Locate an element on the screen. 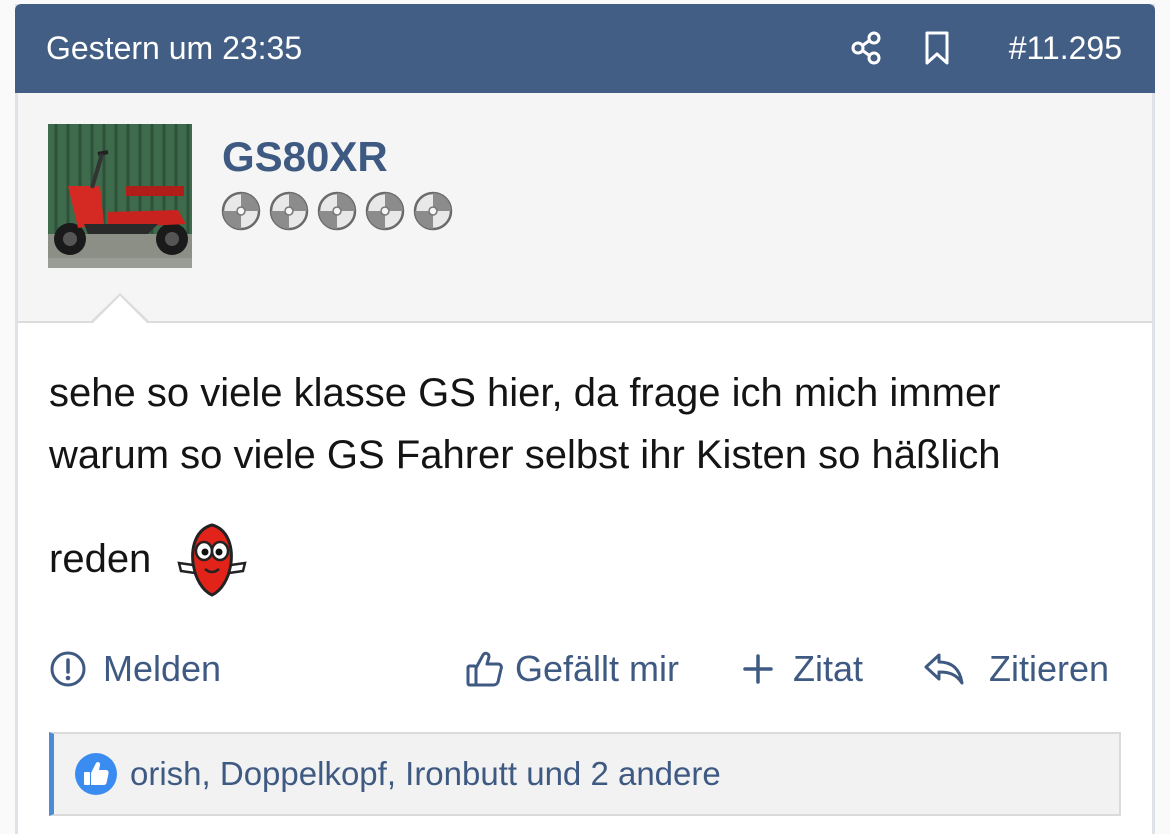 This screenshot has width=1170, height=834. reply-label: Zitieren is located at coordinates (1049, 668).